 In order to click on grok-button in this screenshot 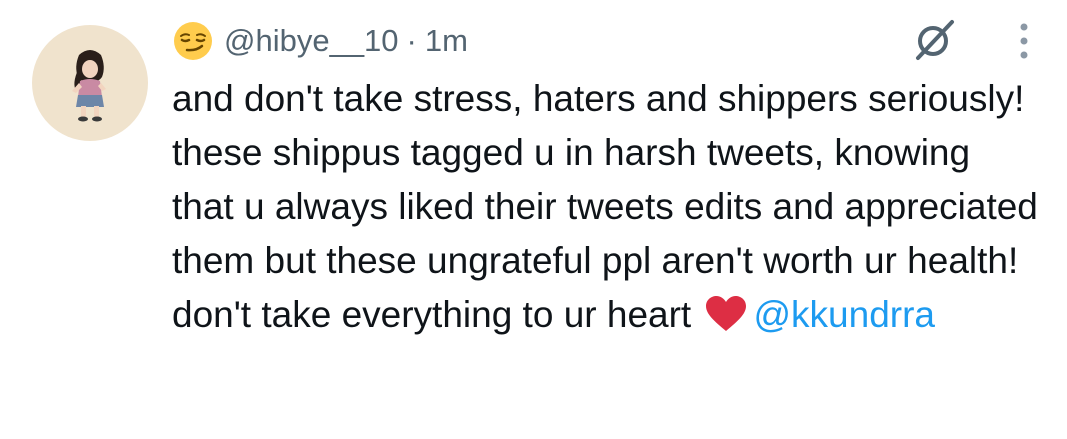, I will do `click(935, 40)`.